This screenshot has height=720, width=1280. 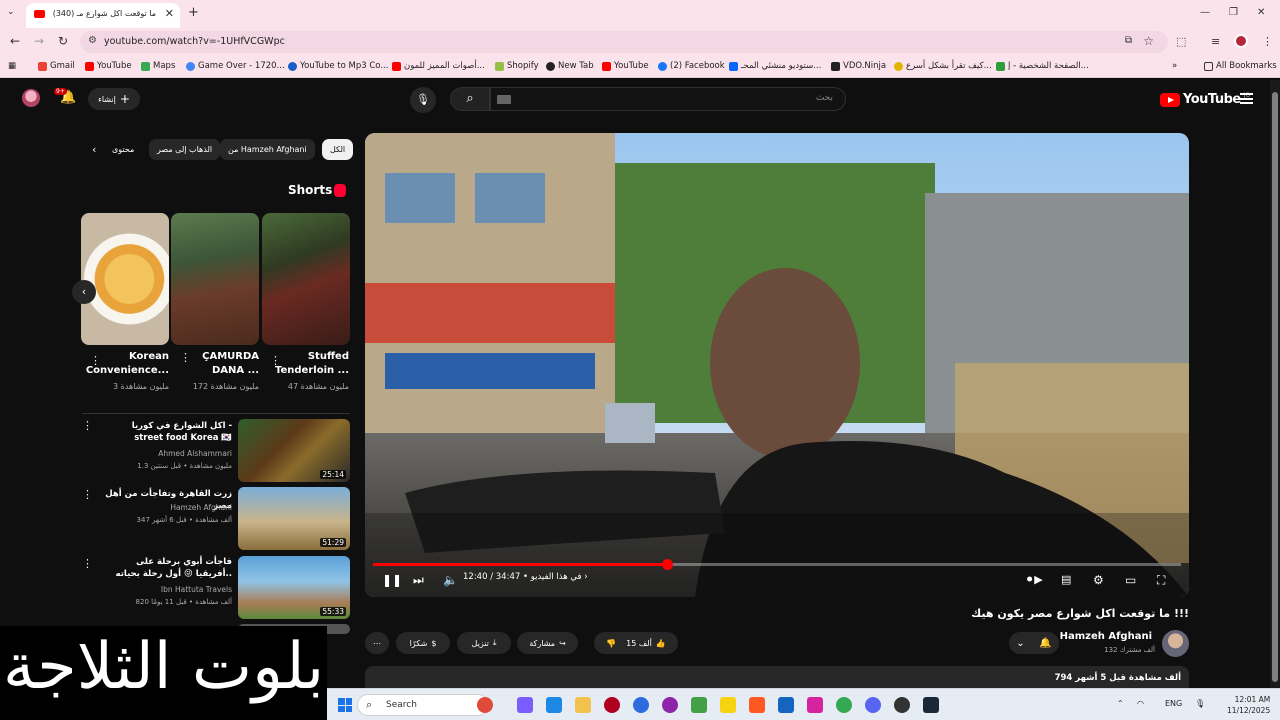 What do you see at coordinates (31, 98) in the screenshot?
I see `account-avatar` at bounding box center [31, 98].